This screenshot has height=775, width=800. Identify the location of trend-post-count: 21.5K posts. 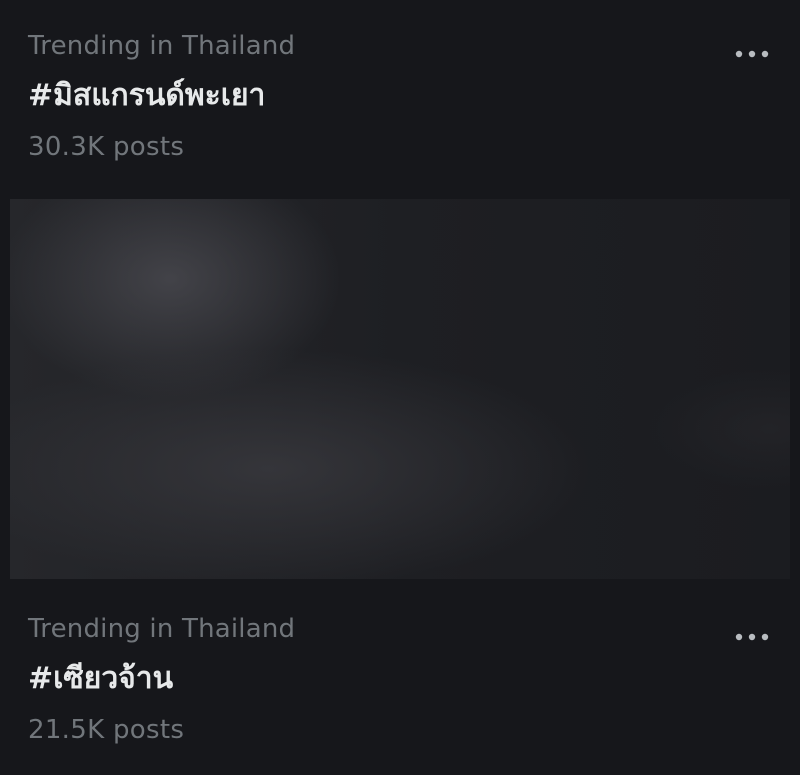
(106, 730).